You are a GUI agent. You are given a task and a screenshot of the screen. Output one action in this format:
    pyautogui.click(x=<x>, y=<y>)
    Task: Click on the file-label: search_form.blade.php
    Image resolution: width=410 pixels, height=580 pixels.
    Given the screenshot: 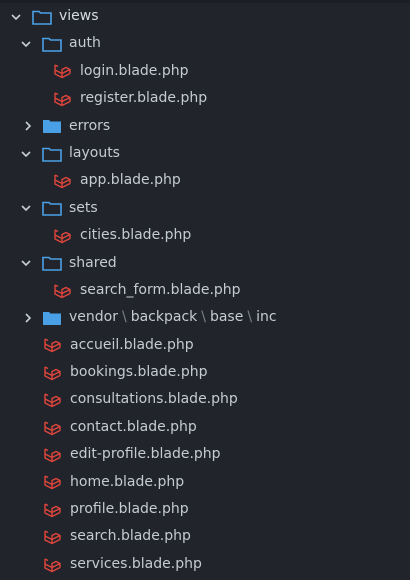 What is the action you would take?
    pyautogui.click(x=160, y=289)
    